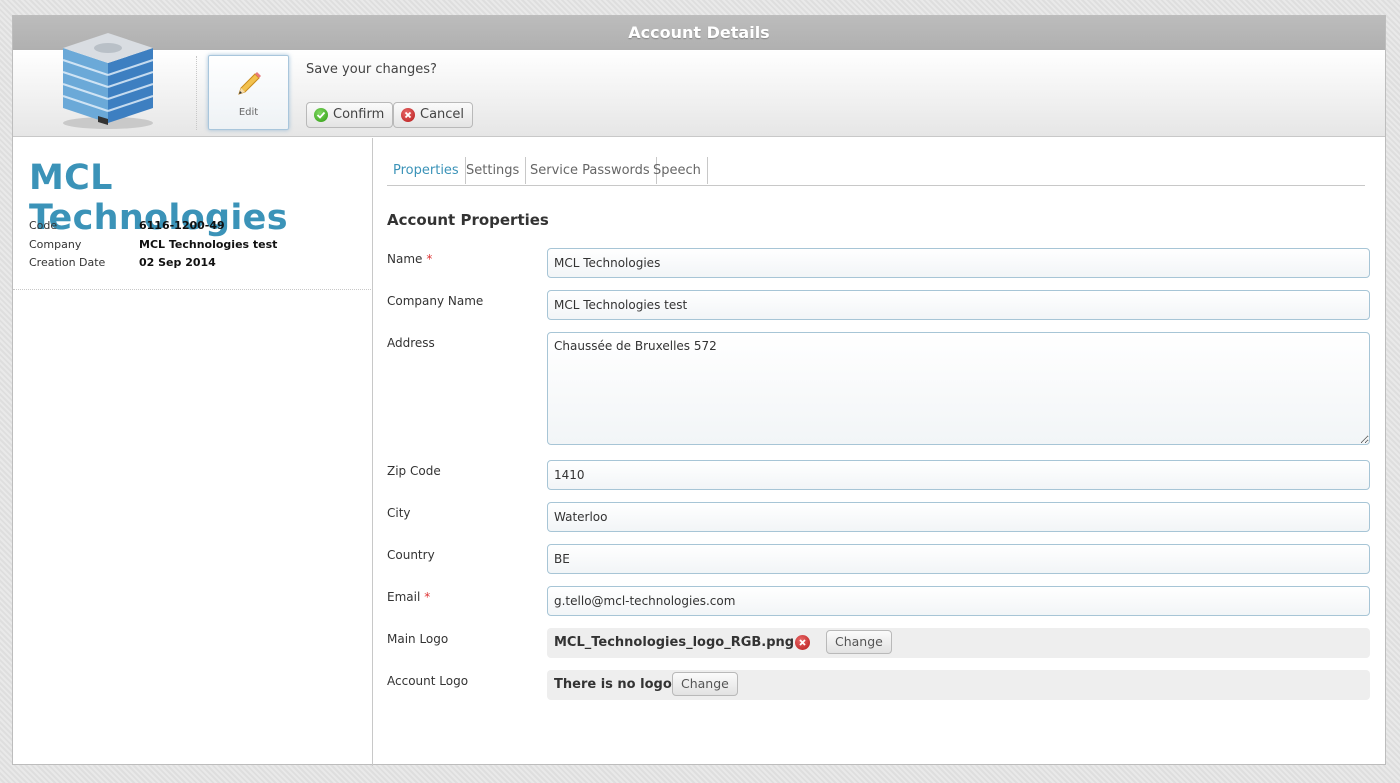 The height and width of the screenshot is (783, 1400). Describe the element at coordinates (371, 69) in the screenshot. I see `save-changes-message: Save your changes?` at that location.